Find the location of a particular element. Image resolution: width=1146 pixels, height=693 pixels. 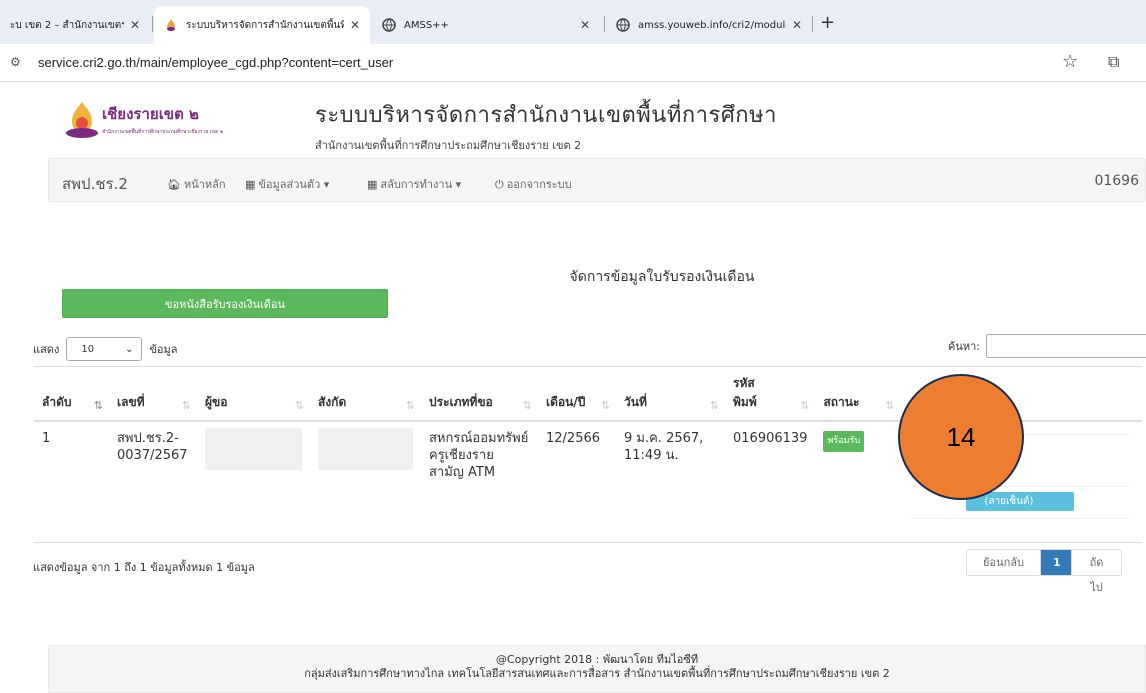

nav-personal: ▦ ข้อมูลส่วนตัว ▾ is located at coordinates (287, 184).